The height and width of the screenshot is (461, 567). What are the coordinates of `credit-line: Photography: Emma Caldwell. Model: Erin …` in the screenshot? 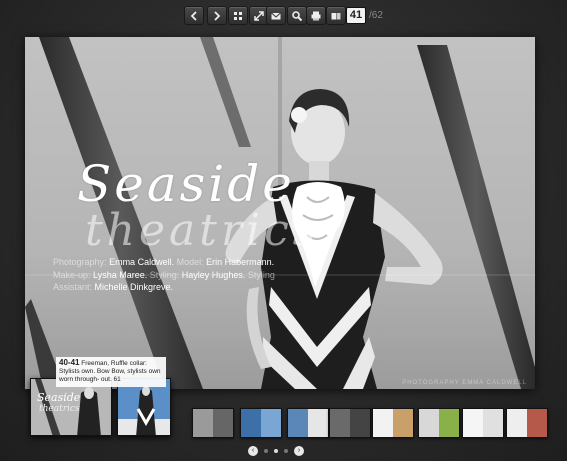 It's located at (164, 262).